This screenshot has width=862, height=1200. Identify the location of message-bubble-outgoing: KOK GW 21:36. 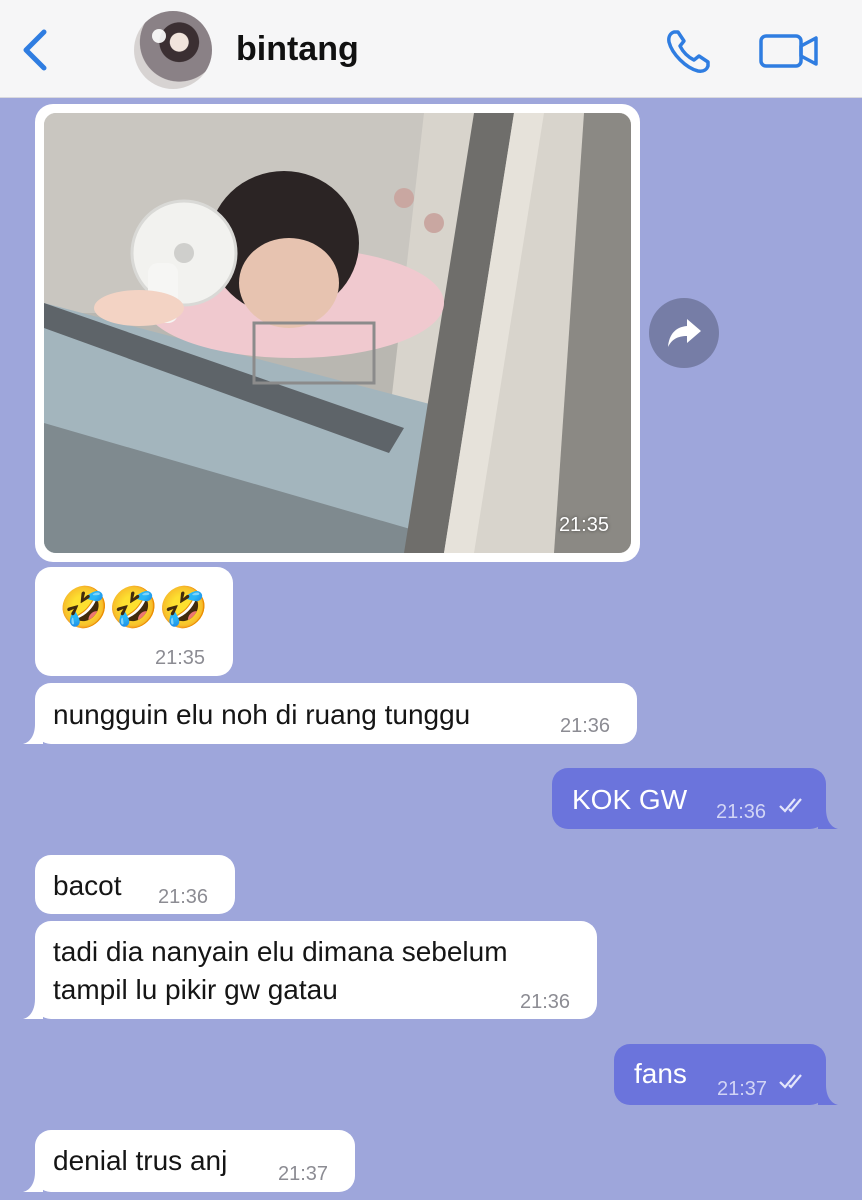
(695, 798).